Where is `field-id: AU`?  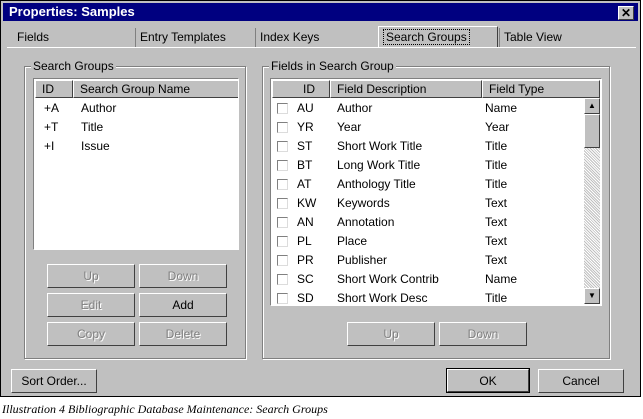
field-id: AU is located at coordinates (305, 108).